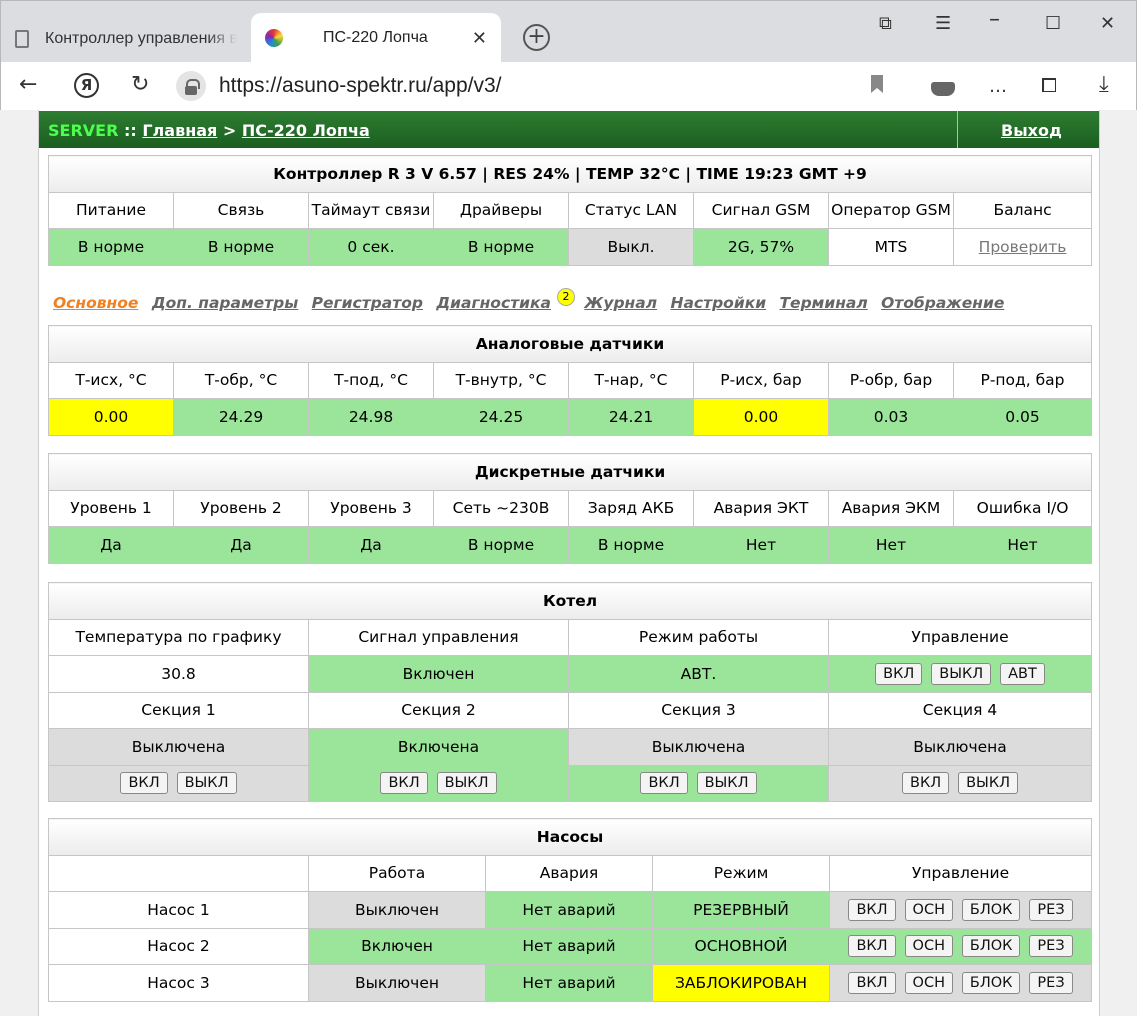 The height and width of the screenshot is (1016, 1137). I want to click on extensions-icon: ⧠, so click(1049, 85).